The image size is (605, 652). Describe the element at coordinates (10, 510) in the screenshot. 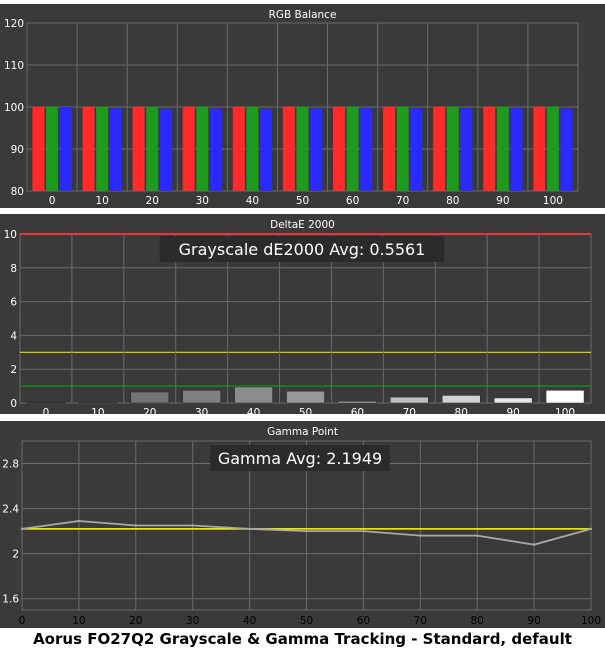

I see `gamma-y-tick: 2.4` at that location.